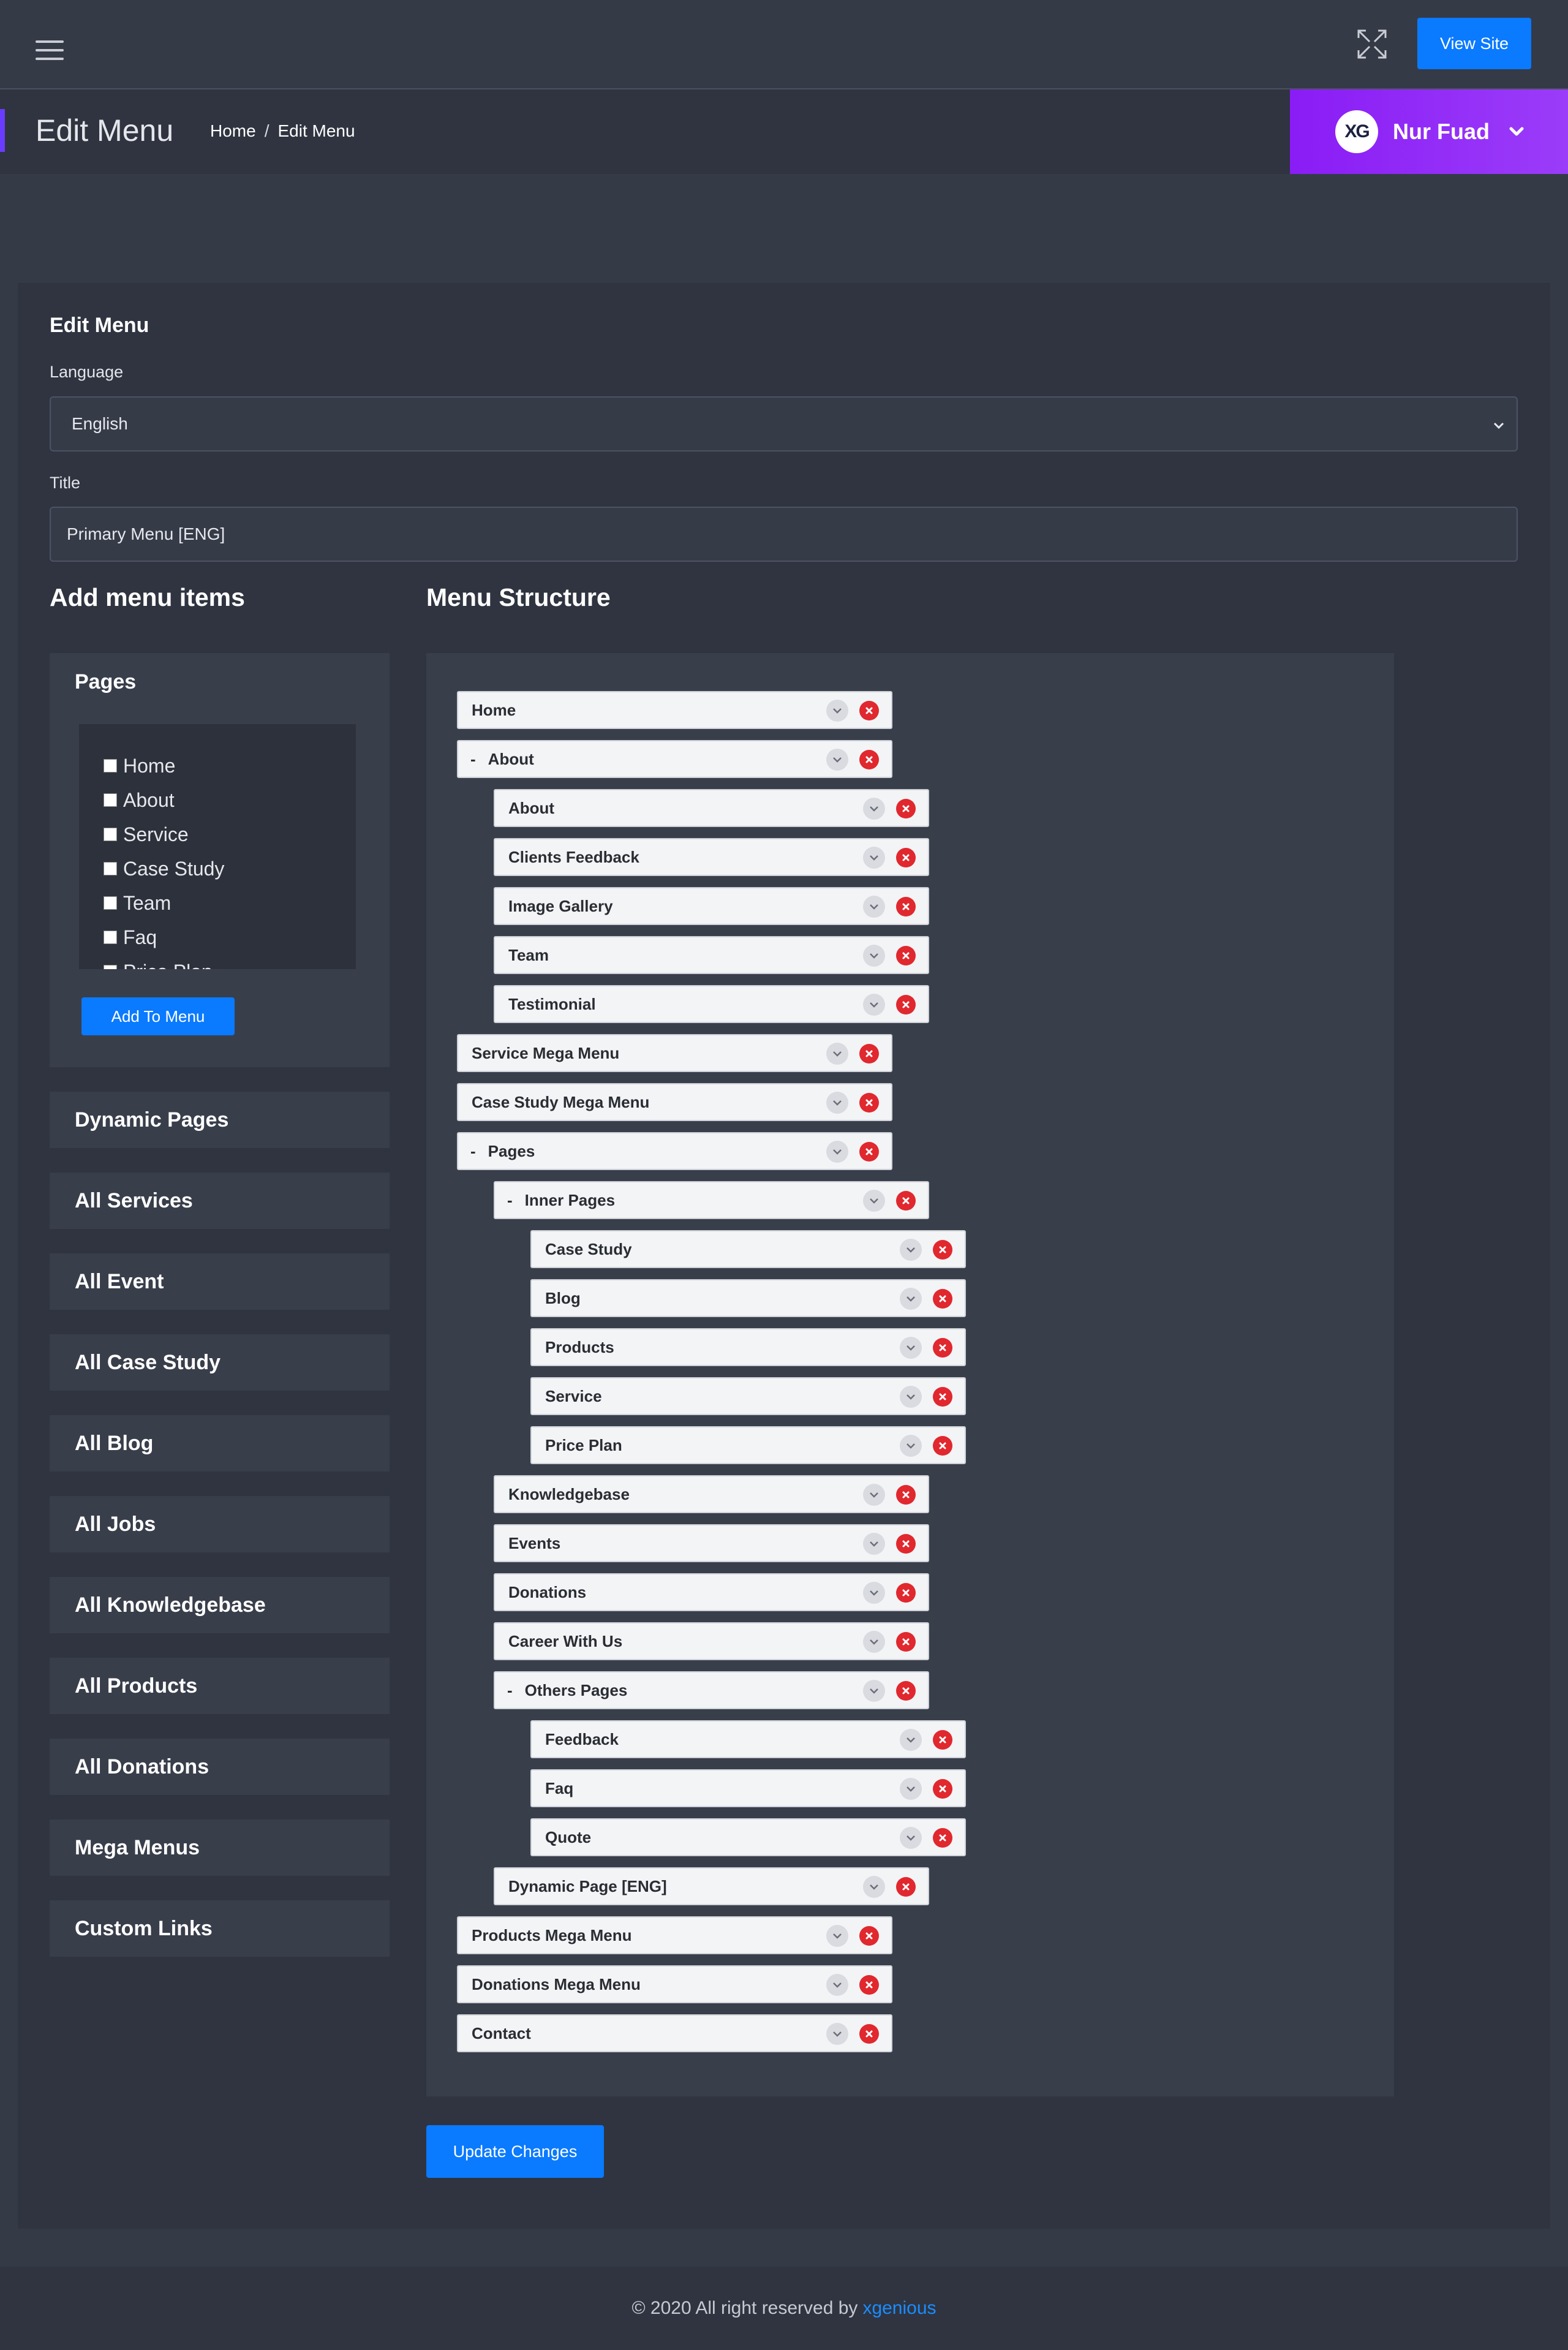 This screenshot has height=2350, width=1568. Describe the element at coordinates (748, 1445) in the screenshot. I see `menu-structure-item: Price Plan` at that location.